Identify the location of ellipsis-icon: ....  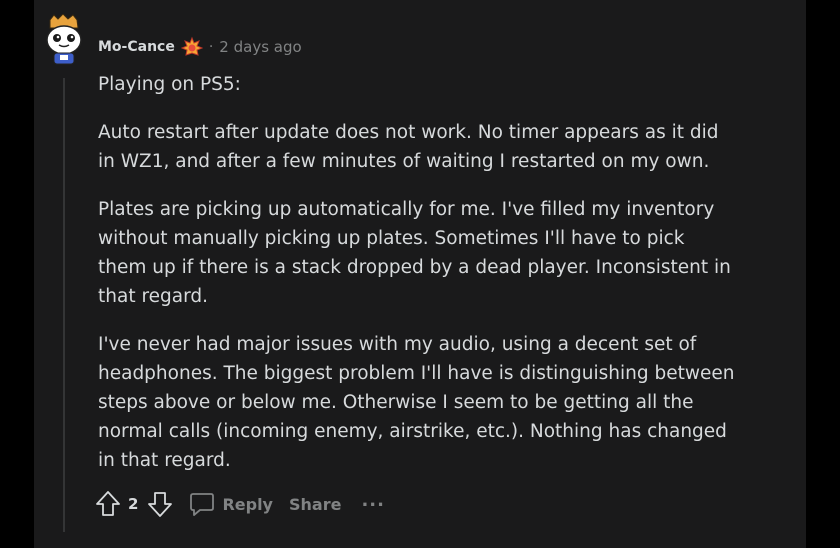
(373, 500).